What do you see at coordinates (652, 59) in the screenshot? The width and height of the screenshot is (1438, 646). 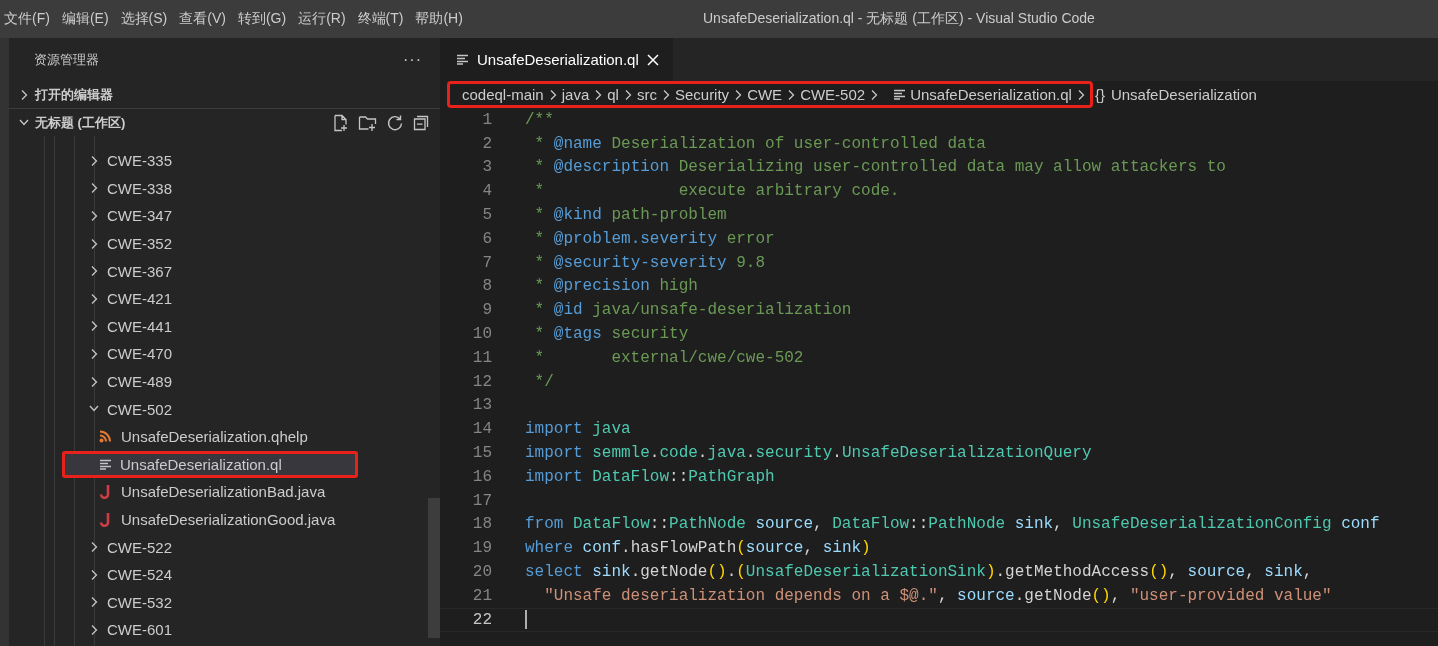 I see `close-icon` at bounding box center [652, 59].